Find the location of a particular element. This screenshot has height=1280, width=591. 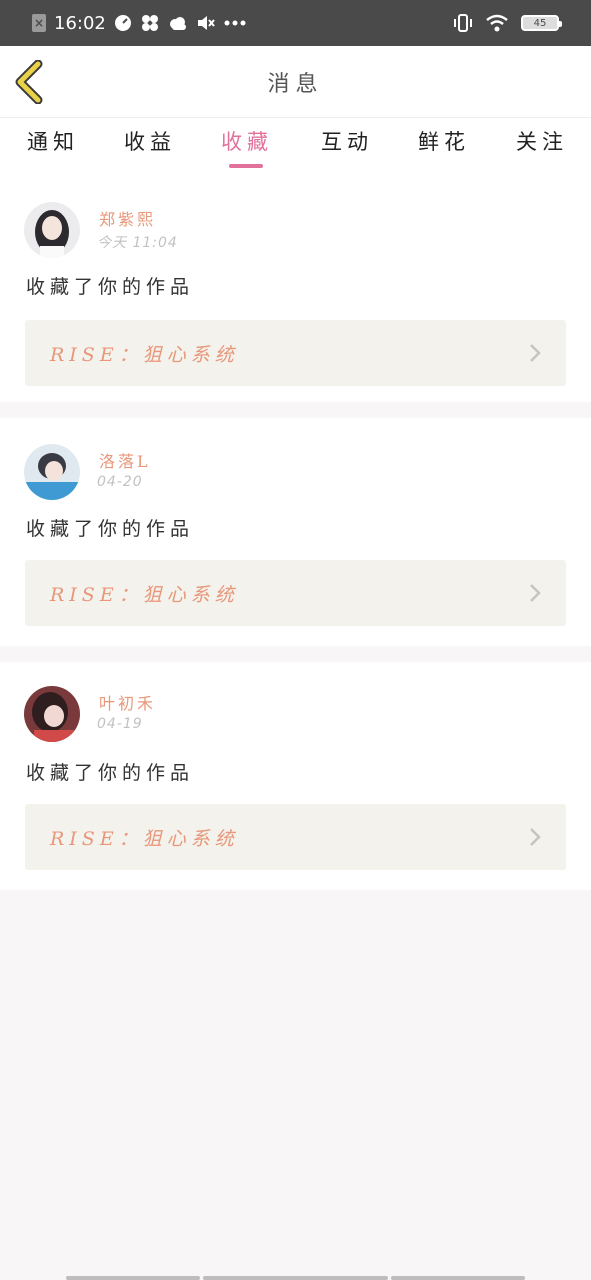

username: 洛落L is located at coordinates (125, 460).